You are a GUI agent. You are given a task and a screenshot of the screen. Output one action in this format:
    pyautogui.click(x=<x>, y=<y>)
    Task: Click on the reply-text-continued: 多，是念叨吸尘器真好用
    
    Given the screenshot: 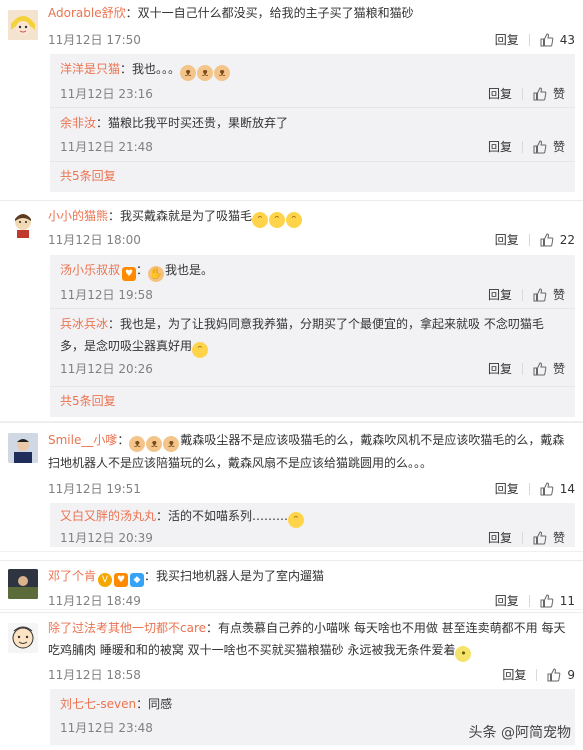 What is the action you would take?
    pyautogui.click(x=126, y=346)
    